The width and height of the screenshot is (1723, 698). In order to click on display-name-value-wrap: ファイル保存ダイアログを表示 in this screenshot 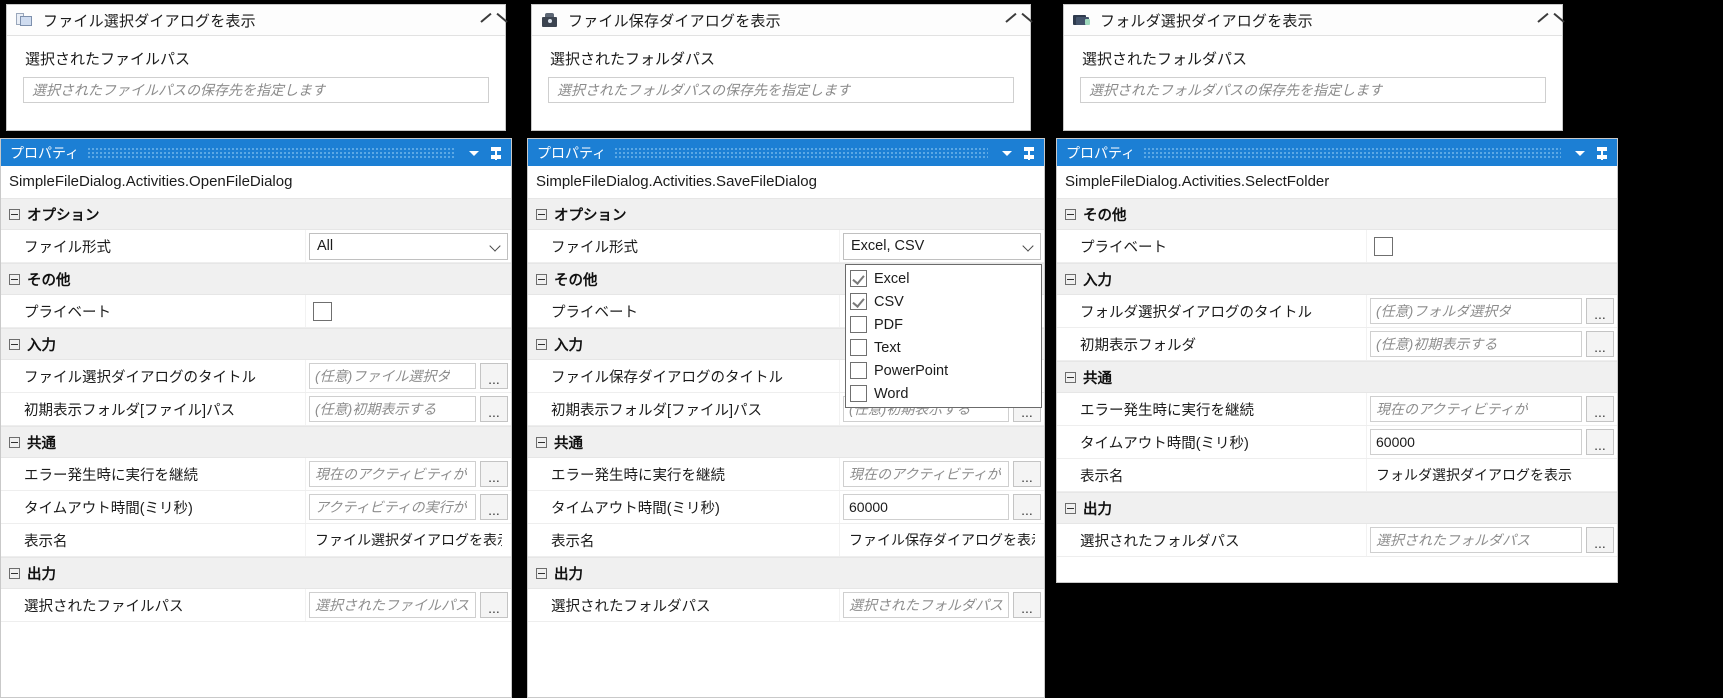, I will do `click(942, 540)`.